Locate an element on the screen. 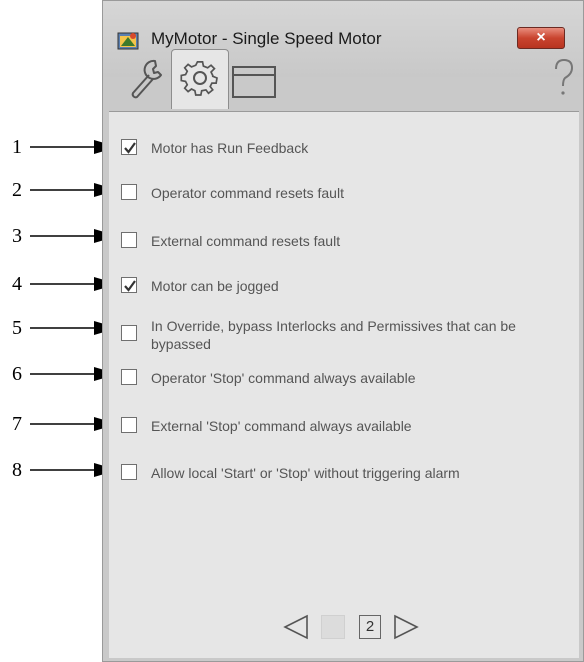  callout-5: 5 is located at coordinates (59, 328).